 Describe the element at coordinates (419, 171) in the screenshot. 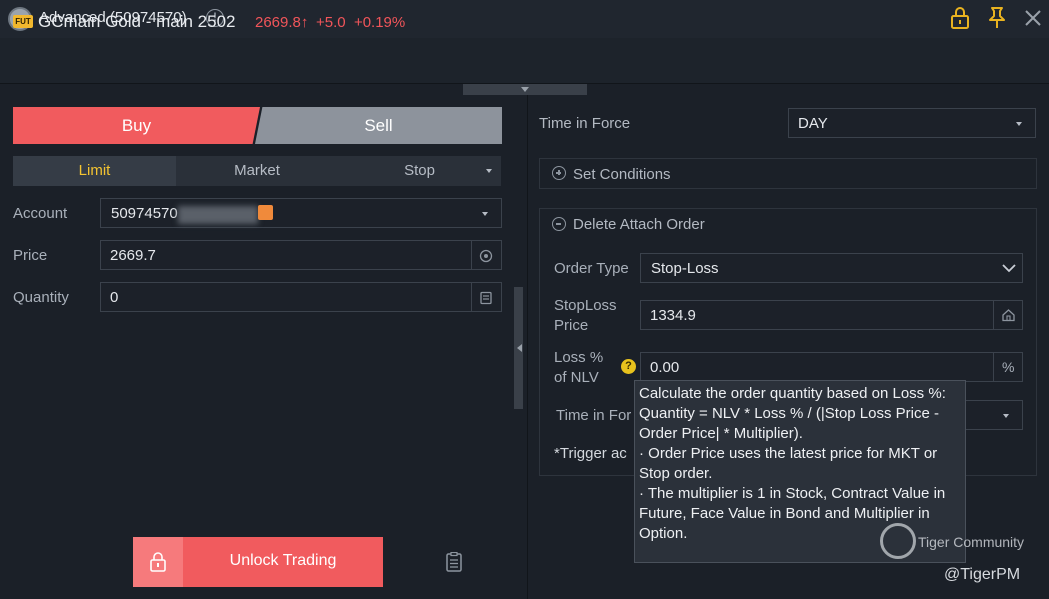

I see `tab-stop: Stop` at that location.